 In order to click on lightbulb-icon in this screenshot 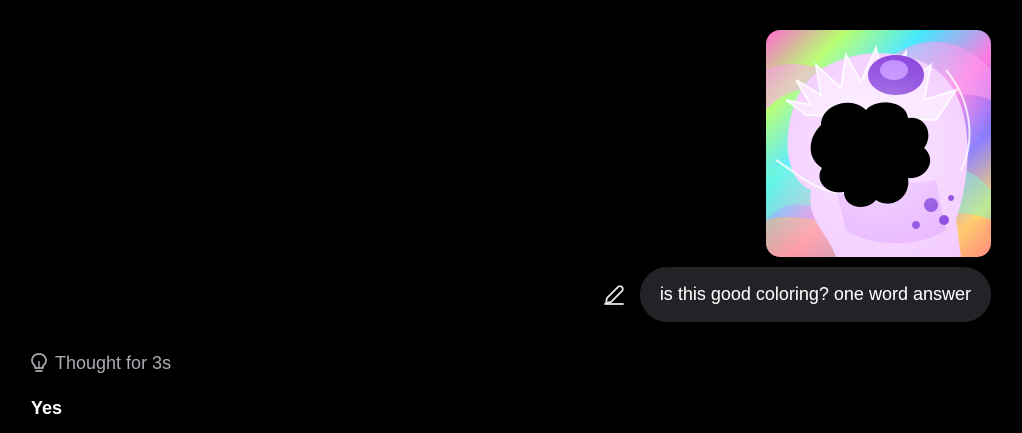, I will do `click(39, 362)`.